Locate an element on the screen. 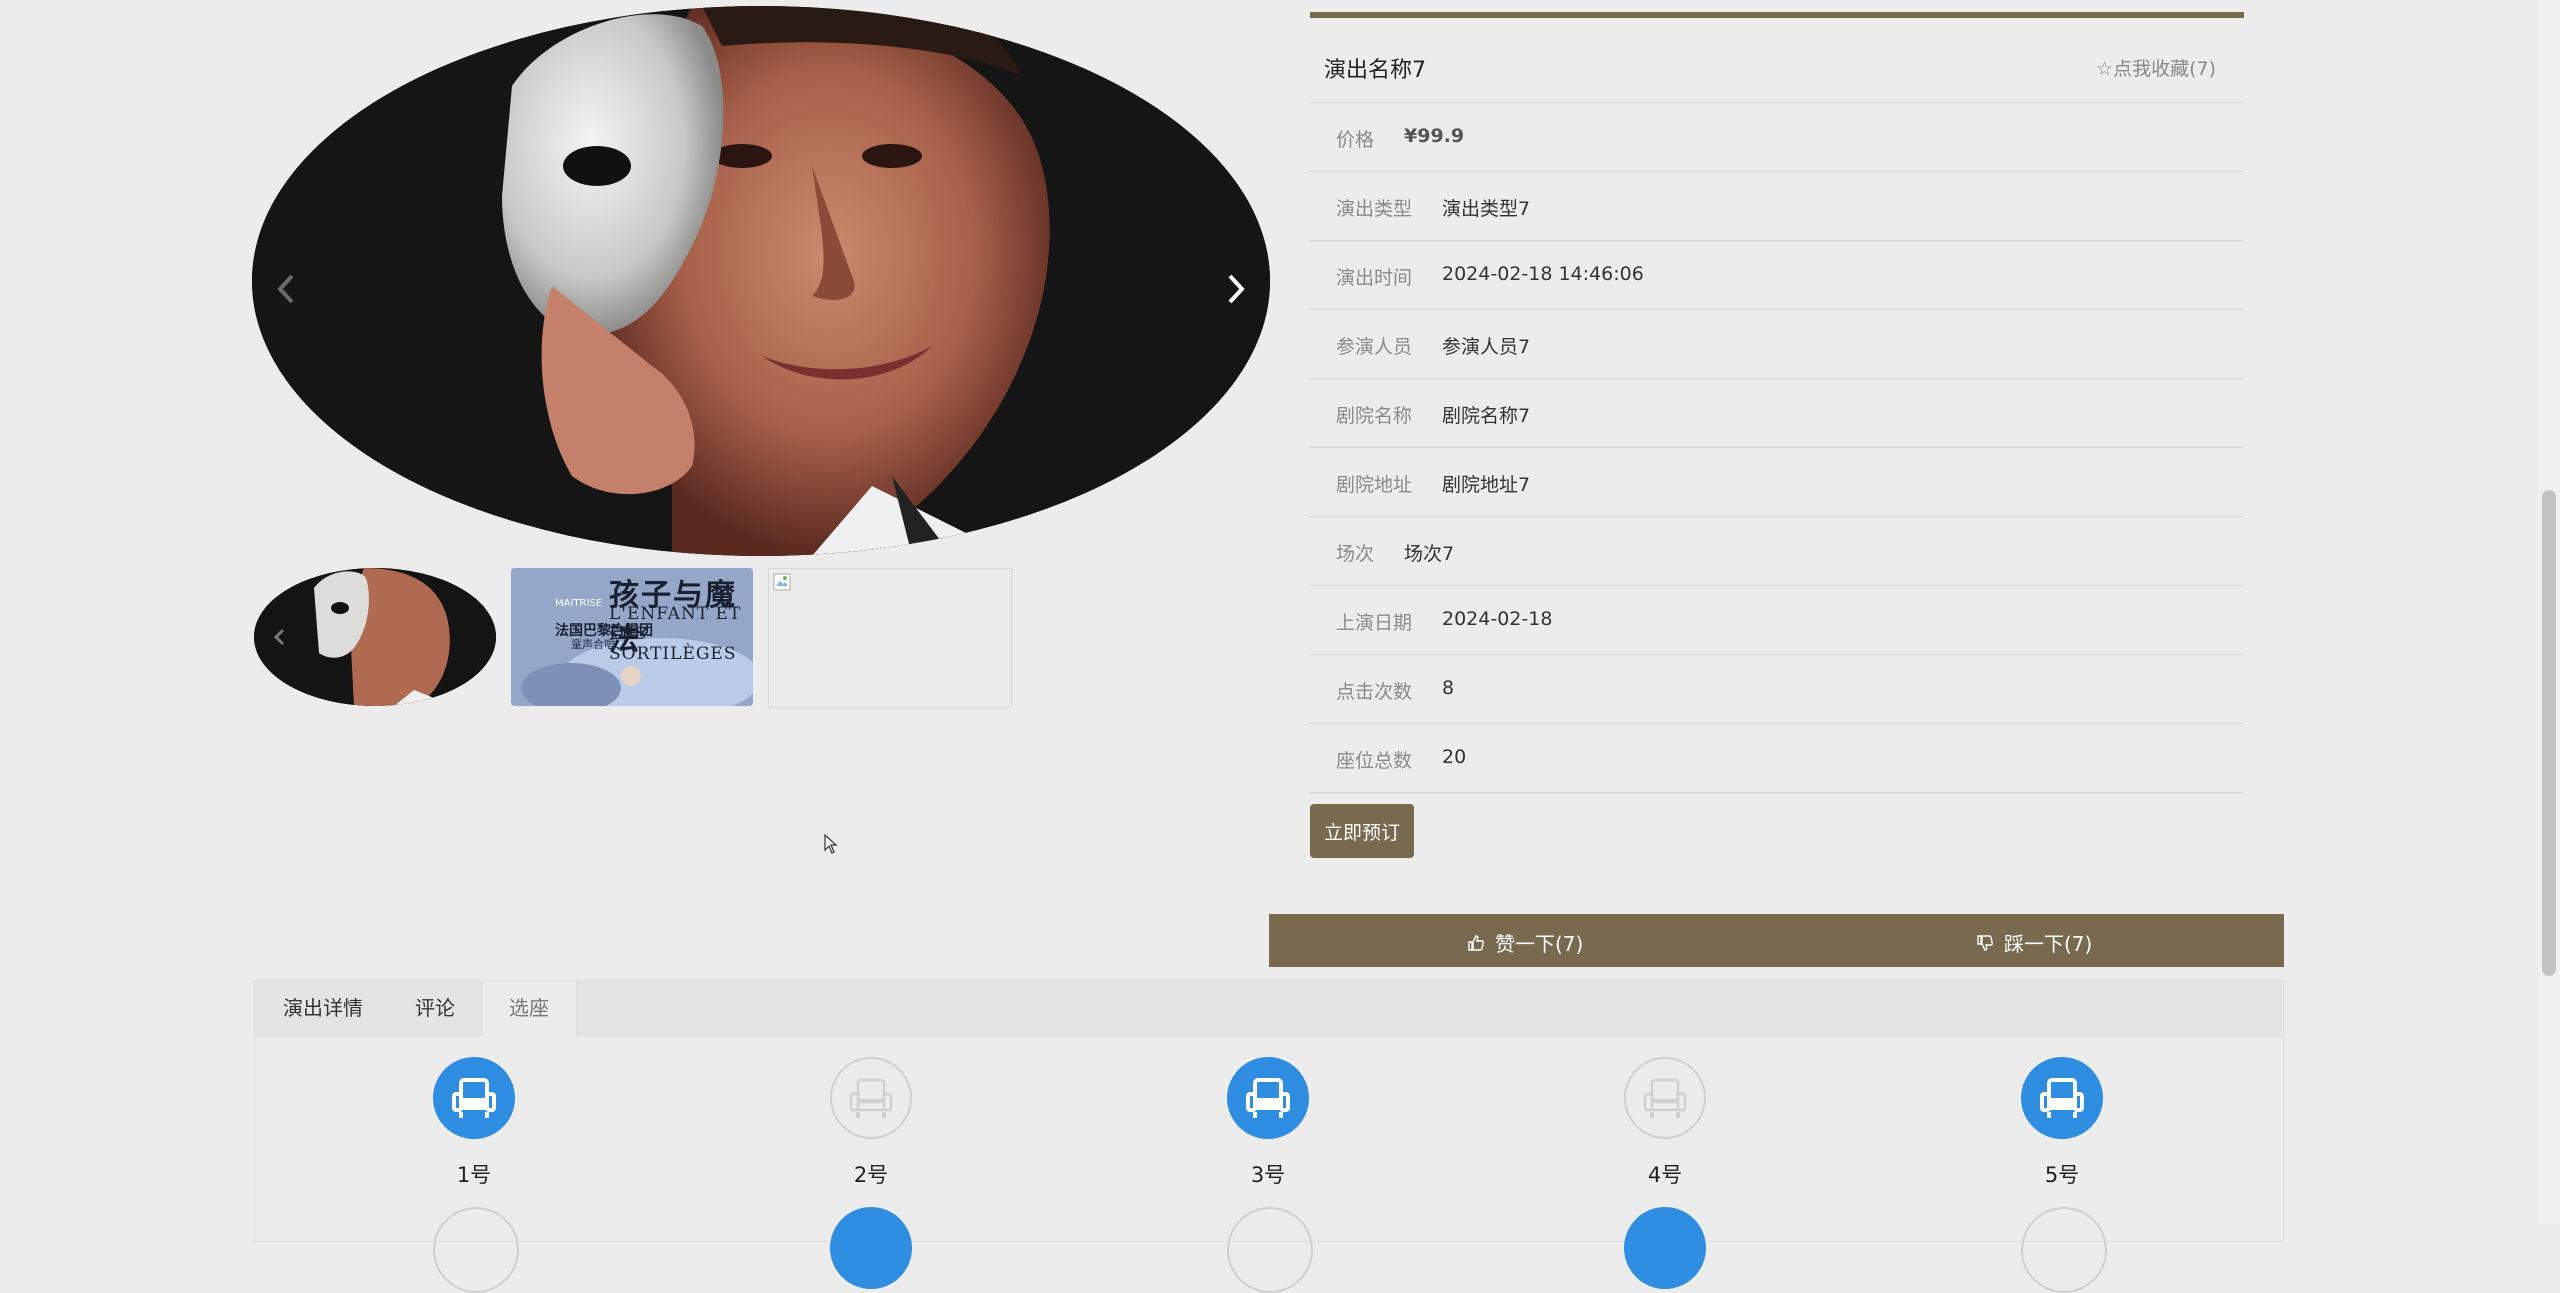 This screenshot has height=1293, width=2560. tab-comments: 评论 is located at coordinates (435, 1008).